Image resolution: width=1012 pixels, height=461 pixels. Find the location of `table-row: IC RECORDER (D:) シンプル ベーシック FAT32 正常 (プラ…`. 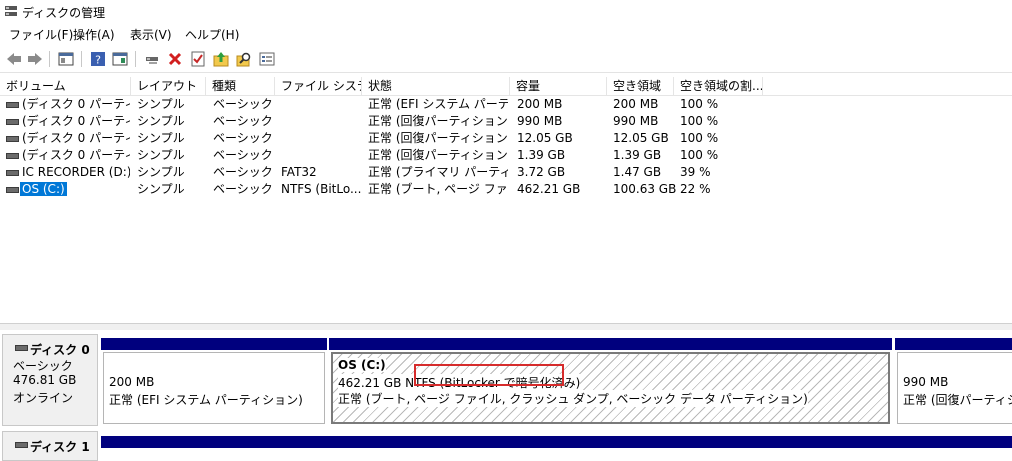

table-row: IC RECORDER (D:) シンプル ベーシック FAT32 正常 (プラ… is located at coordinates (506, 172).